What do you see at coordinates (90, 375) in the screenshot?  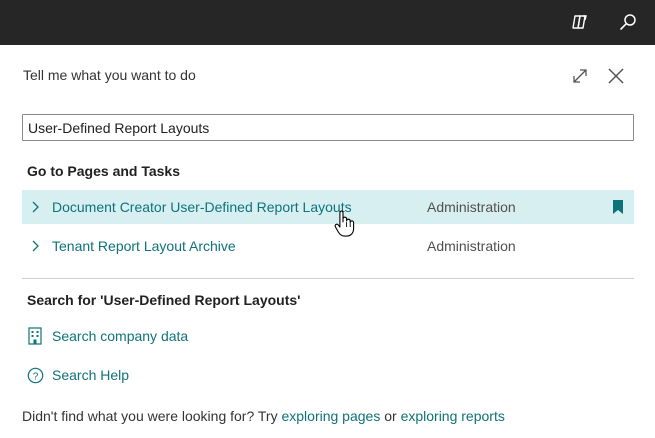 I see `link-label: Search Help` at bounding box center [90, 375].